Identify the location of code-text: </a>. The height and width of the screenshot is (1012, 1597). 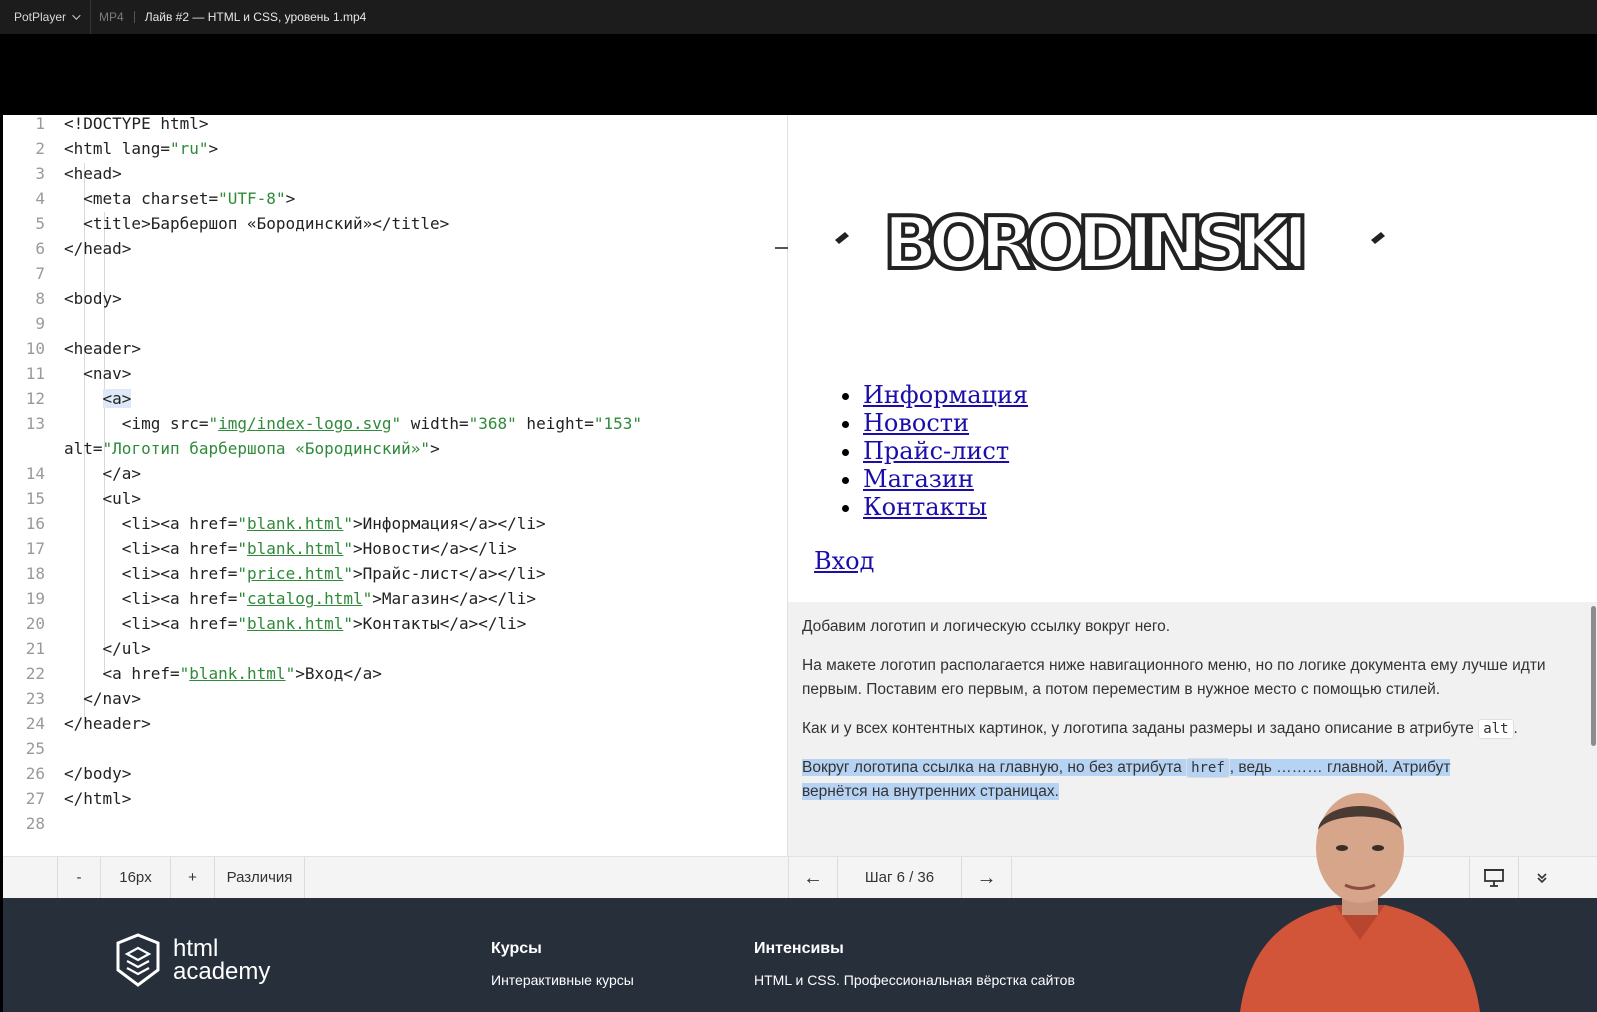
(103, 473).